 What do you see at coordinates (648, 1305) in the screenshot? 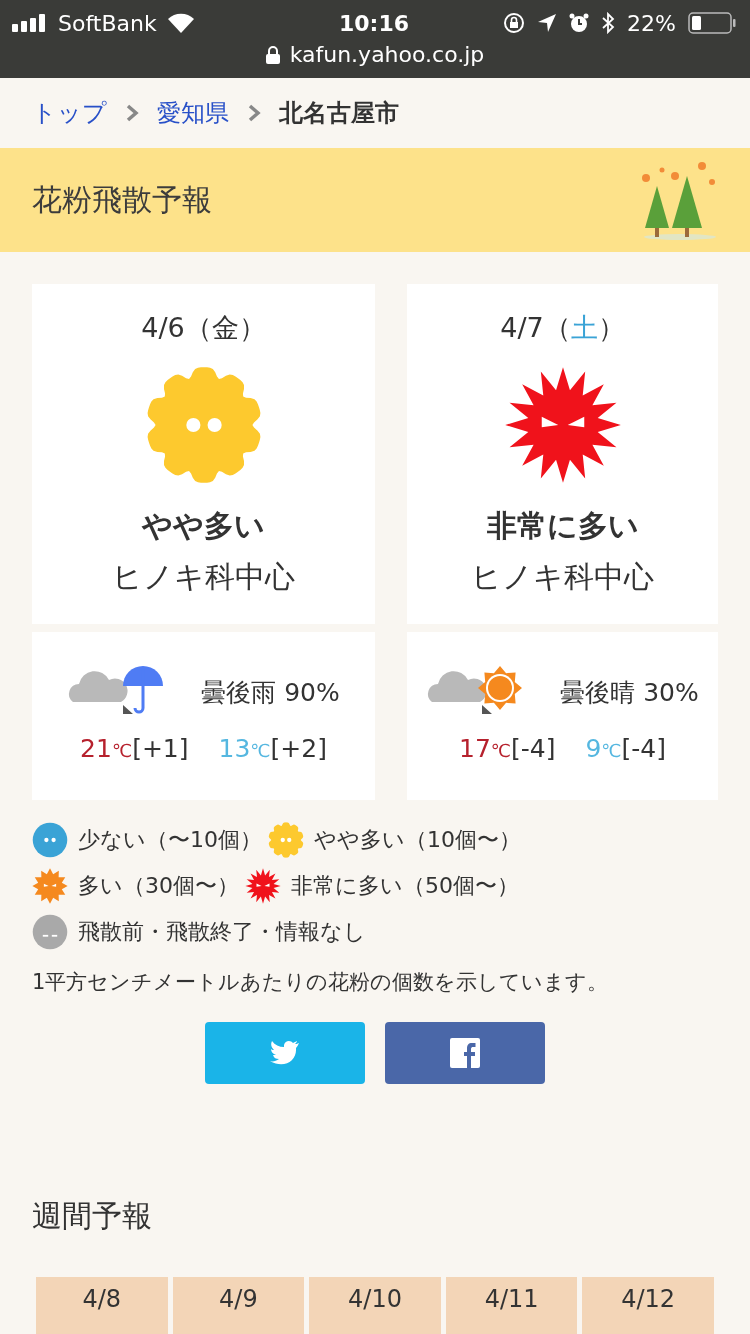
I see `weekly-date-cell: 4/12` at bounding box center [648, 1305].